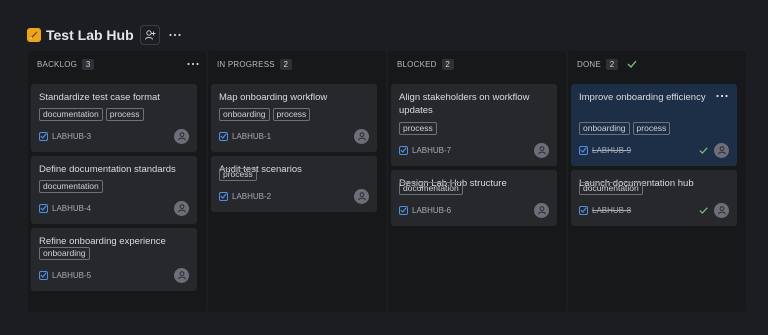  I want to click on card-title: Standardize test case format, so click(99, 97).